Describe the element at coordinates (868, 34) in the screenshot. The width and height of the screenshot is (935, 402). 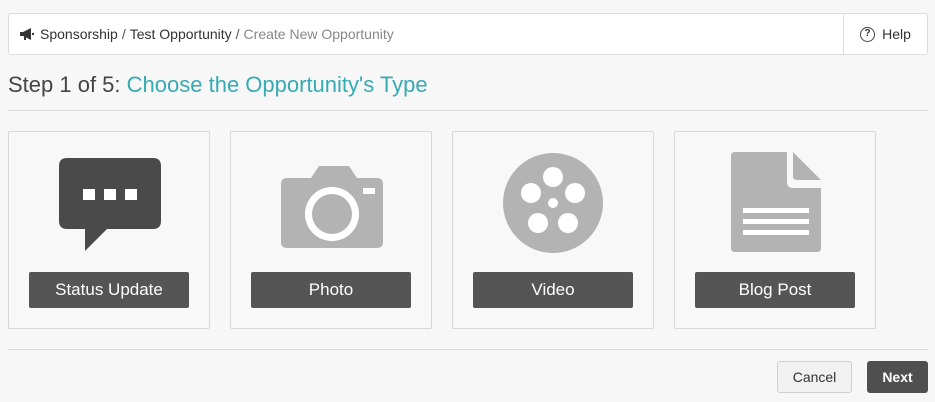
I see `question-circle-icon: ?` at that location.